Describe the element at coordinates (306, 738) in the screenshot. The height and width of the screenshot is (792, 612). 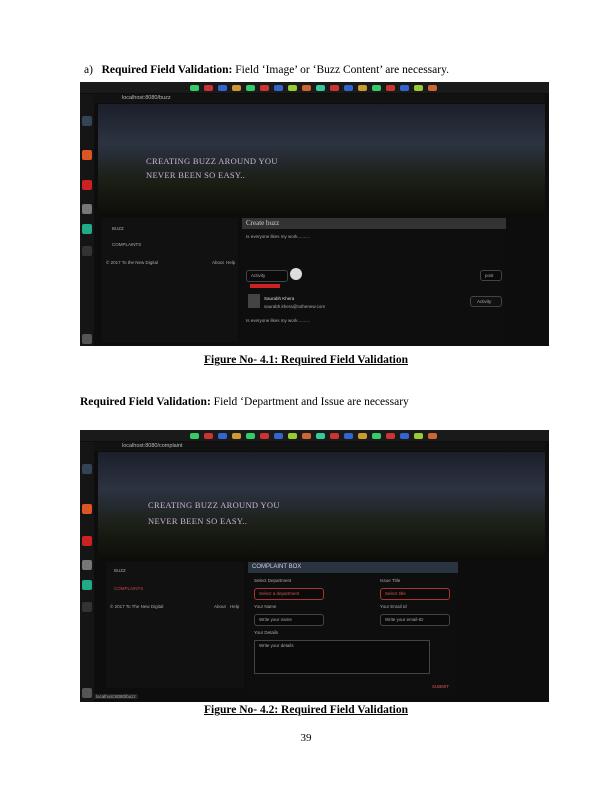
I see `page-number: 39` at that location.